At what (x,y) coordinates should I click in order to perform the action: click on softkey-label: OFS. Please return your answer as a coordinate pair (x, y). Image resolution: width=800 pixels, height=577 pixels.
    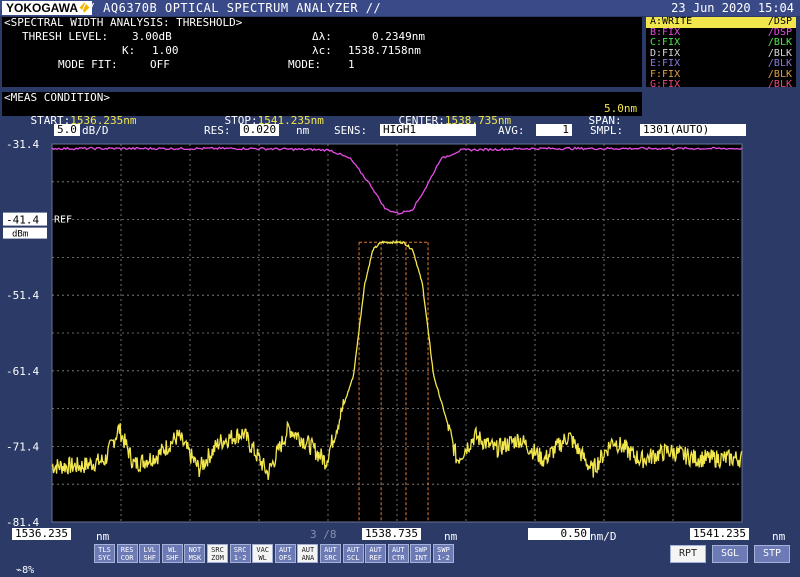
    Looking at the image, I should click on (285, 558).